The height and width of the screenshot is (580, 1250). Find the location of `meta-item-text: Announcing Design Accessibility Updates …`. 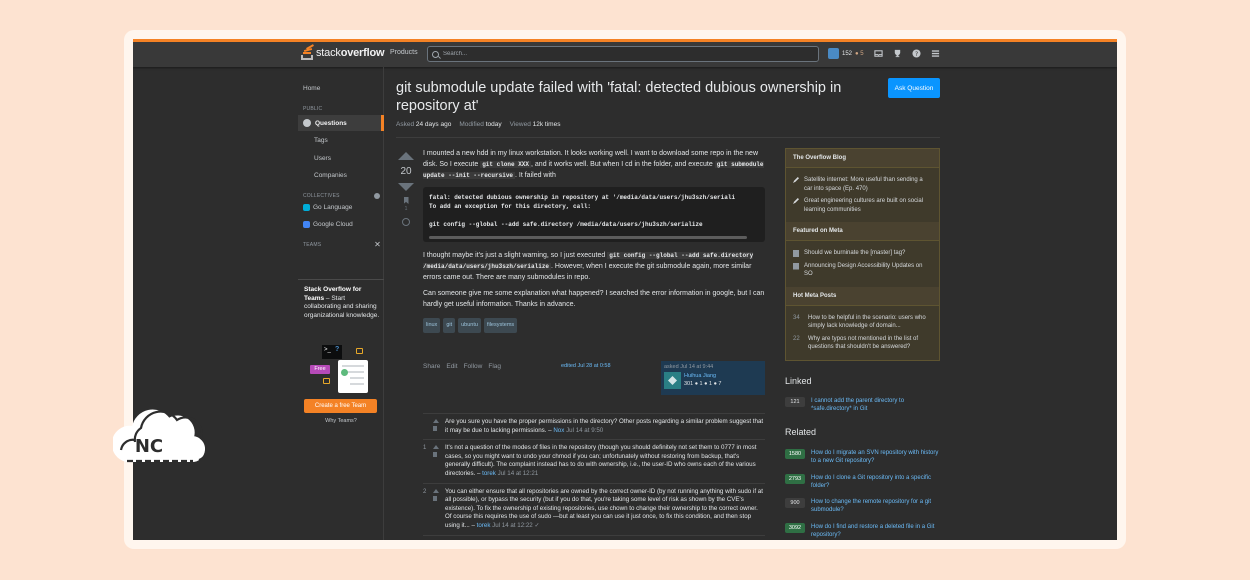

meta-item-text: Announcing Design Accessibility Updates … is located at coordinates (863, 270).